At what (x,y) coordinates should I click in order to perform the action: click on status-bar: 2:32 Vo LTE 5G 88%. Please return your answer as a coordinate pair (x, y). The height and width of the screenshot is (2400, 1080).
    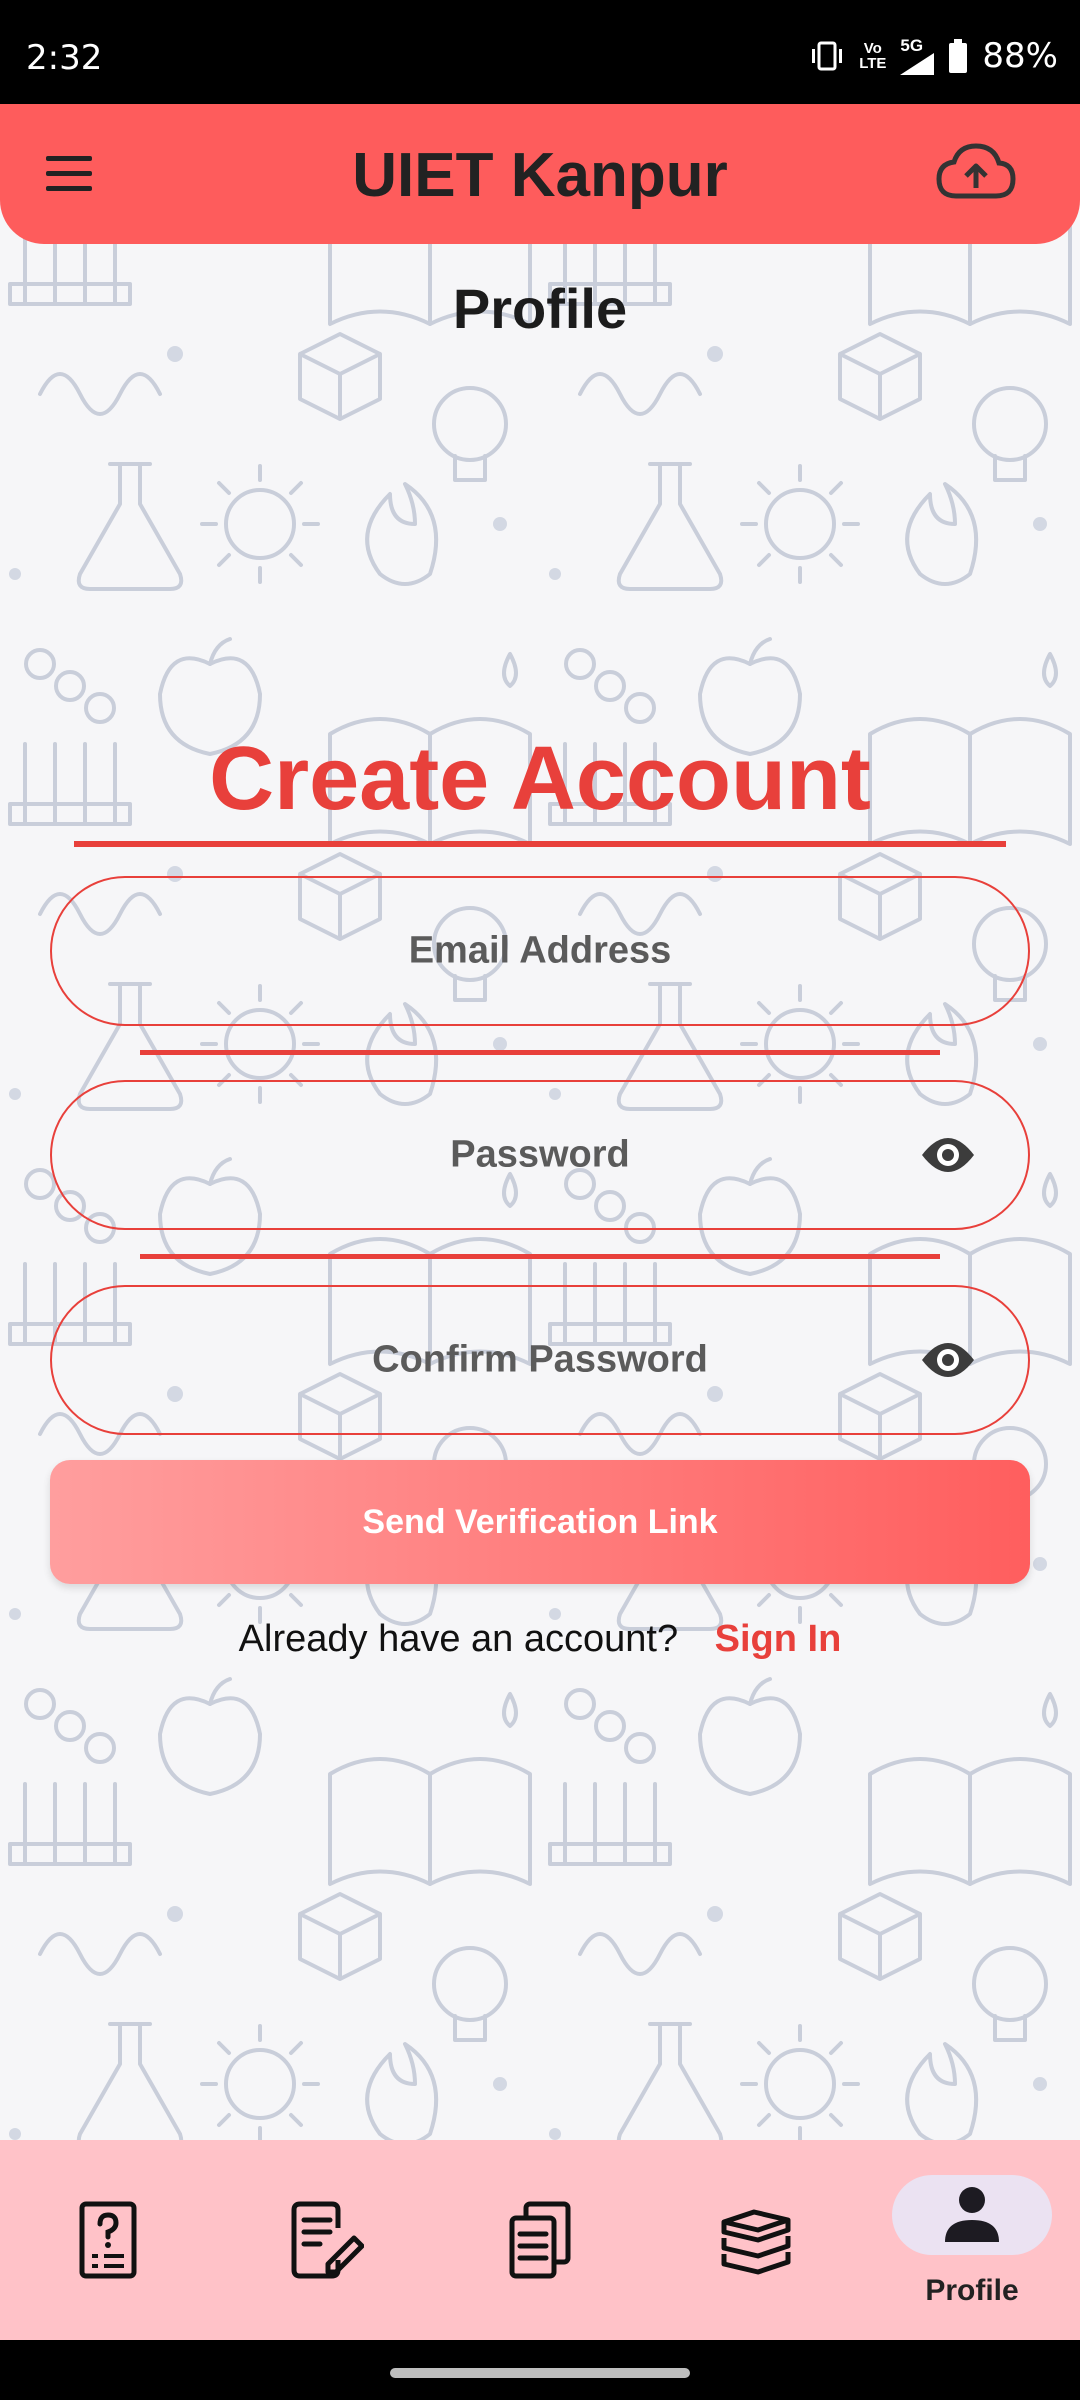
    Looking at the image, I should click on (540, 52).